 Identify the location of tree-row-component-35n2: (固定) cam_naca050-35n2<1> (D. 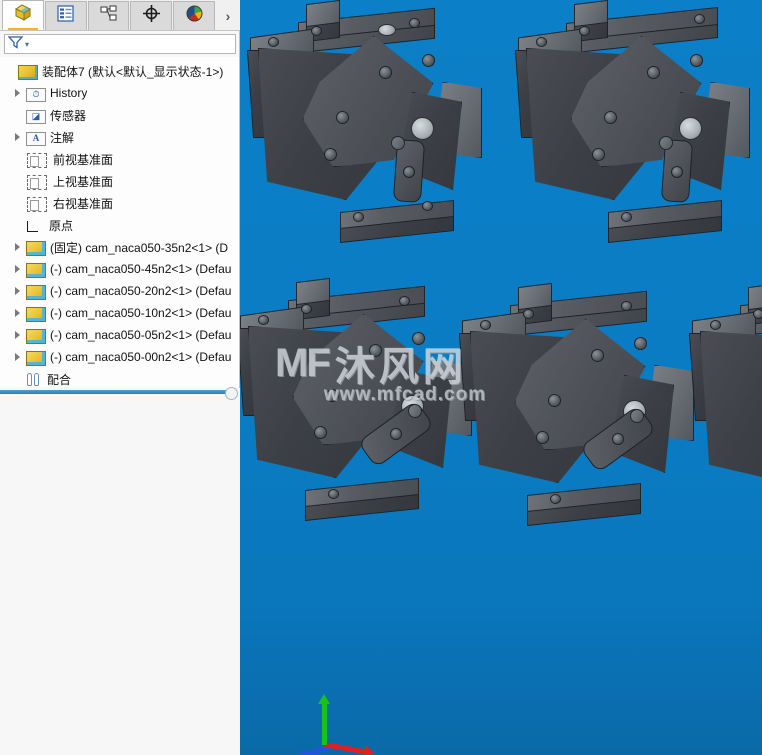
(120, 247).